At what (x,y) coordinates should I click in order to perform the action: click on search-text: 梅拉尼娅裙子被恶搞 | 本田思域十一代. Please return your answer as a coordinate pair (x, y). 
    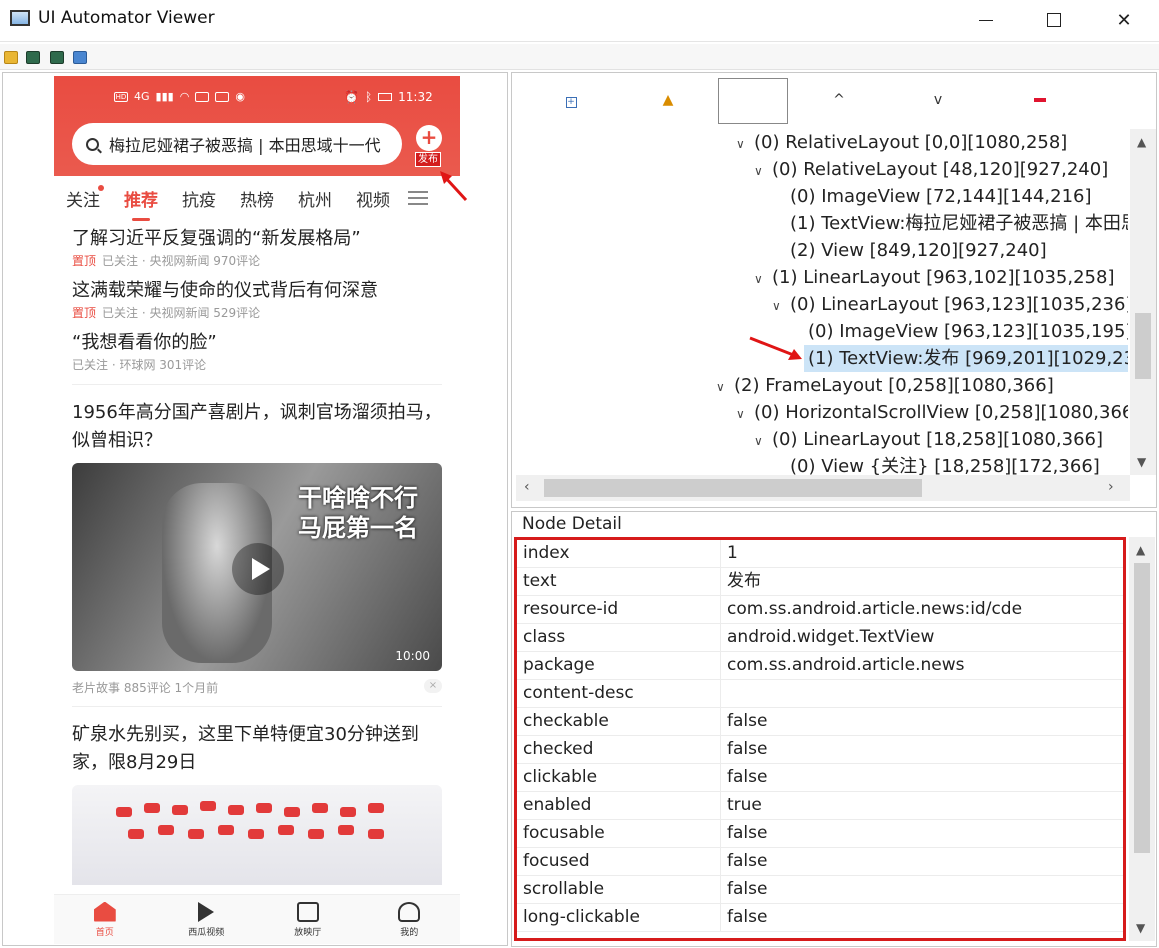
    Looking at the image, I should click on (245, 145).